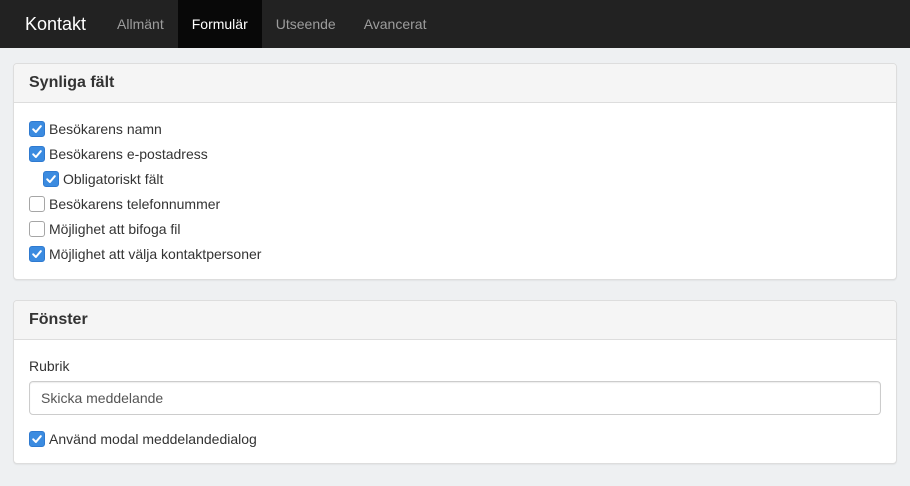 The height and width of the screenshot is (486, 910). Describe the element at coordinates (455, 398) in the screenshot. I see `heading-input` at that location.